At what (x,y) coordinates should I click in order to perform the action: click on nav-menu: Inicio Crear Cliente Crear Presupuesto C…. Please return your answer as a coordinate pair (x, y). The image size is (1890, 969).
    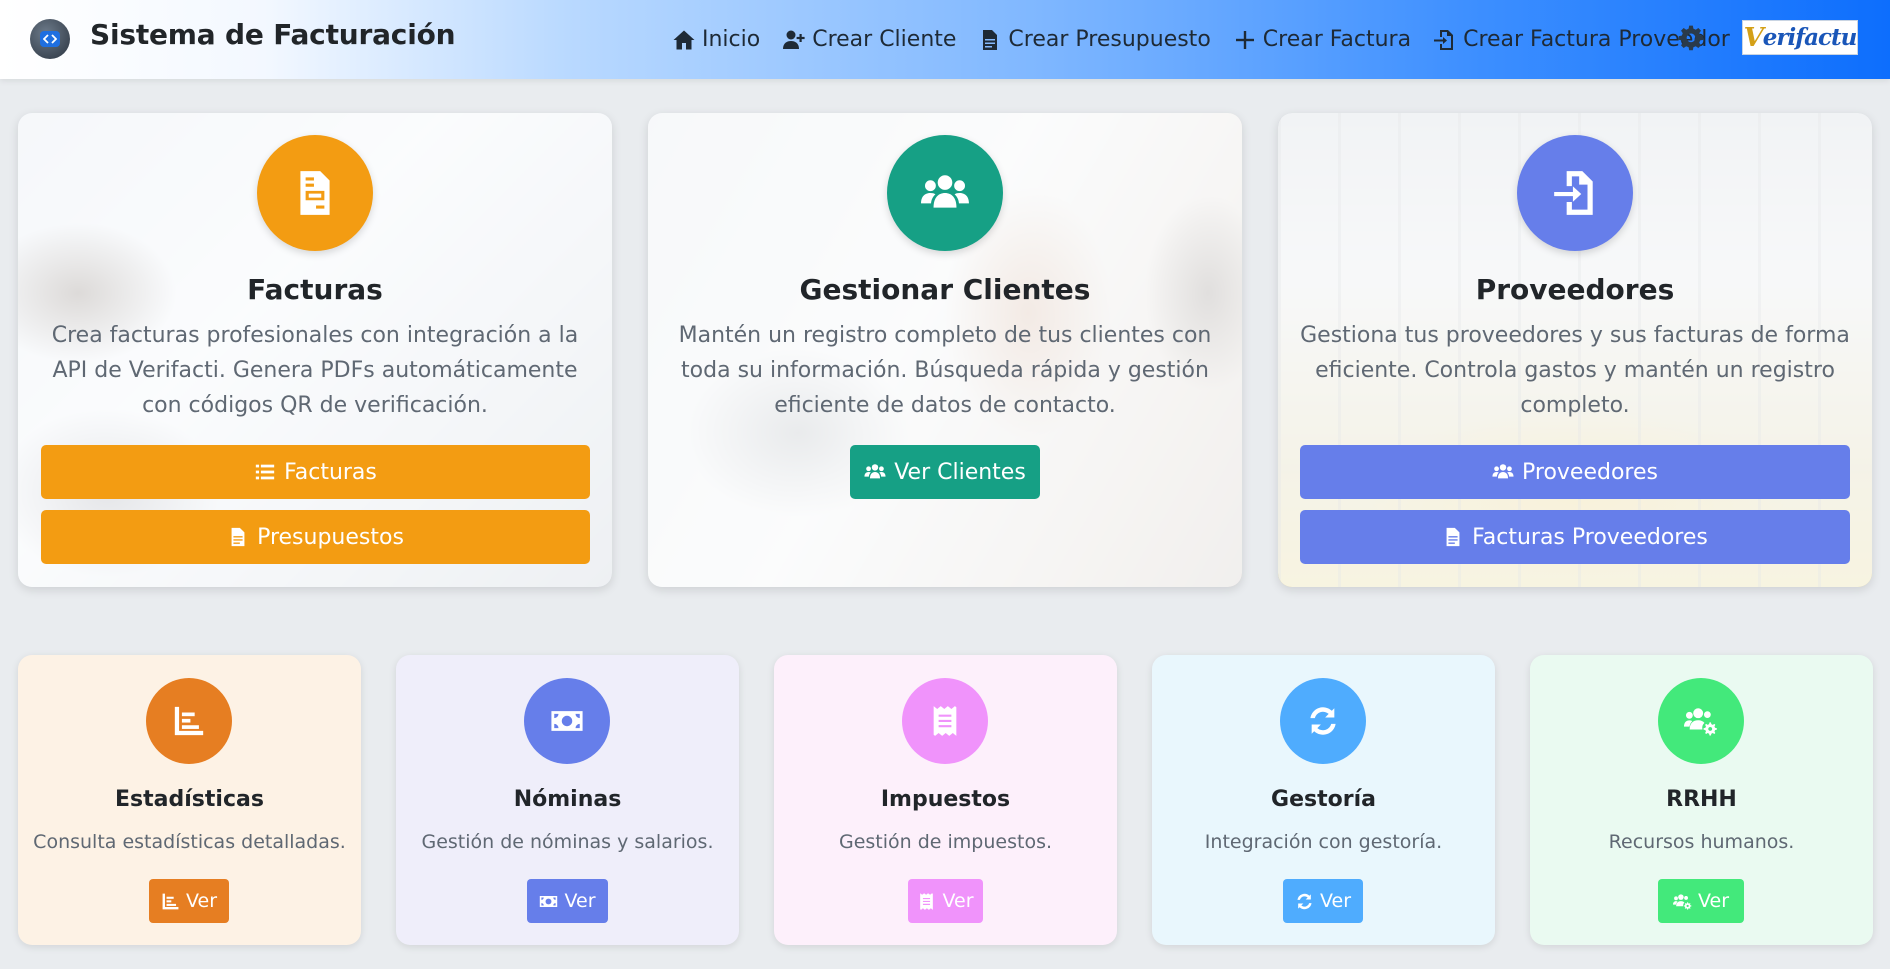
    Looking at the image, I should click on (1212, 39).